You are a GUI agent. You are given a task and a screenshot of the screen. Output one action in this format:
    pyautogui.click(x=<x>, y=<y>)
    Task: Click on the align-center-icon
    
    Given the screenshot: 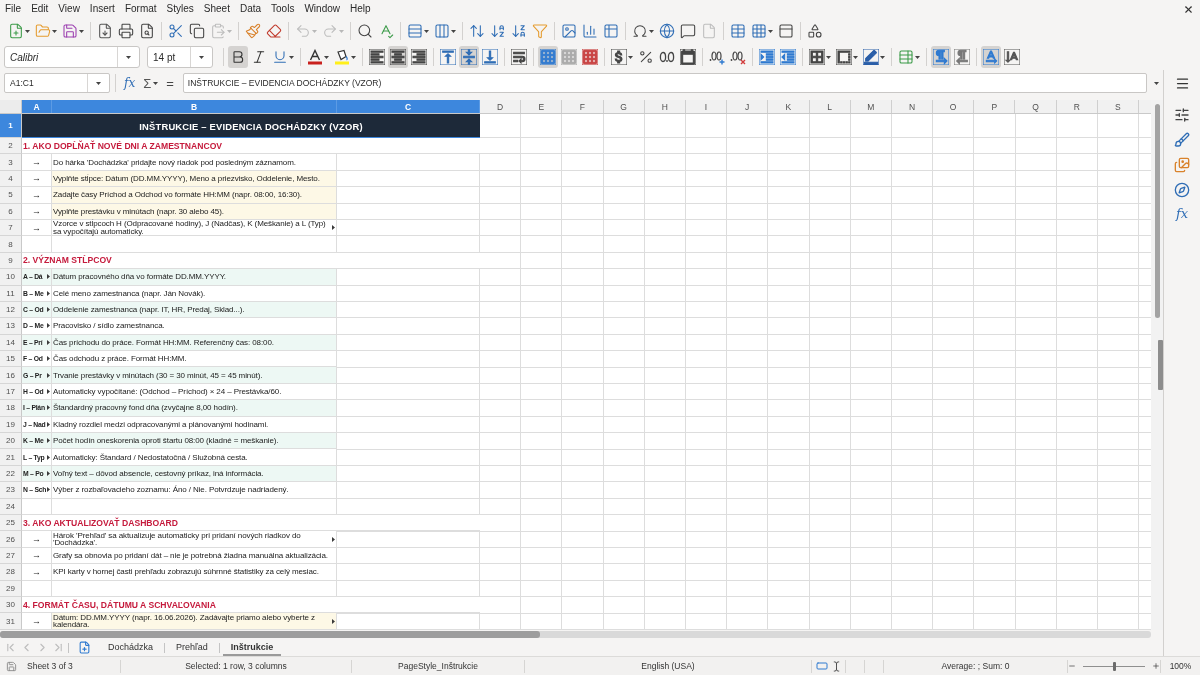 What is the action you would take?
    pyautogui.click(x=398, y=57)
    